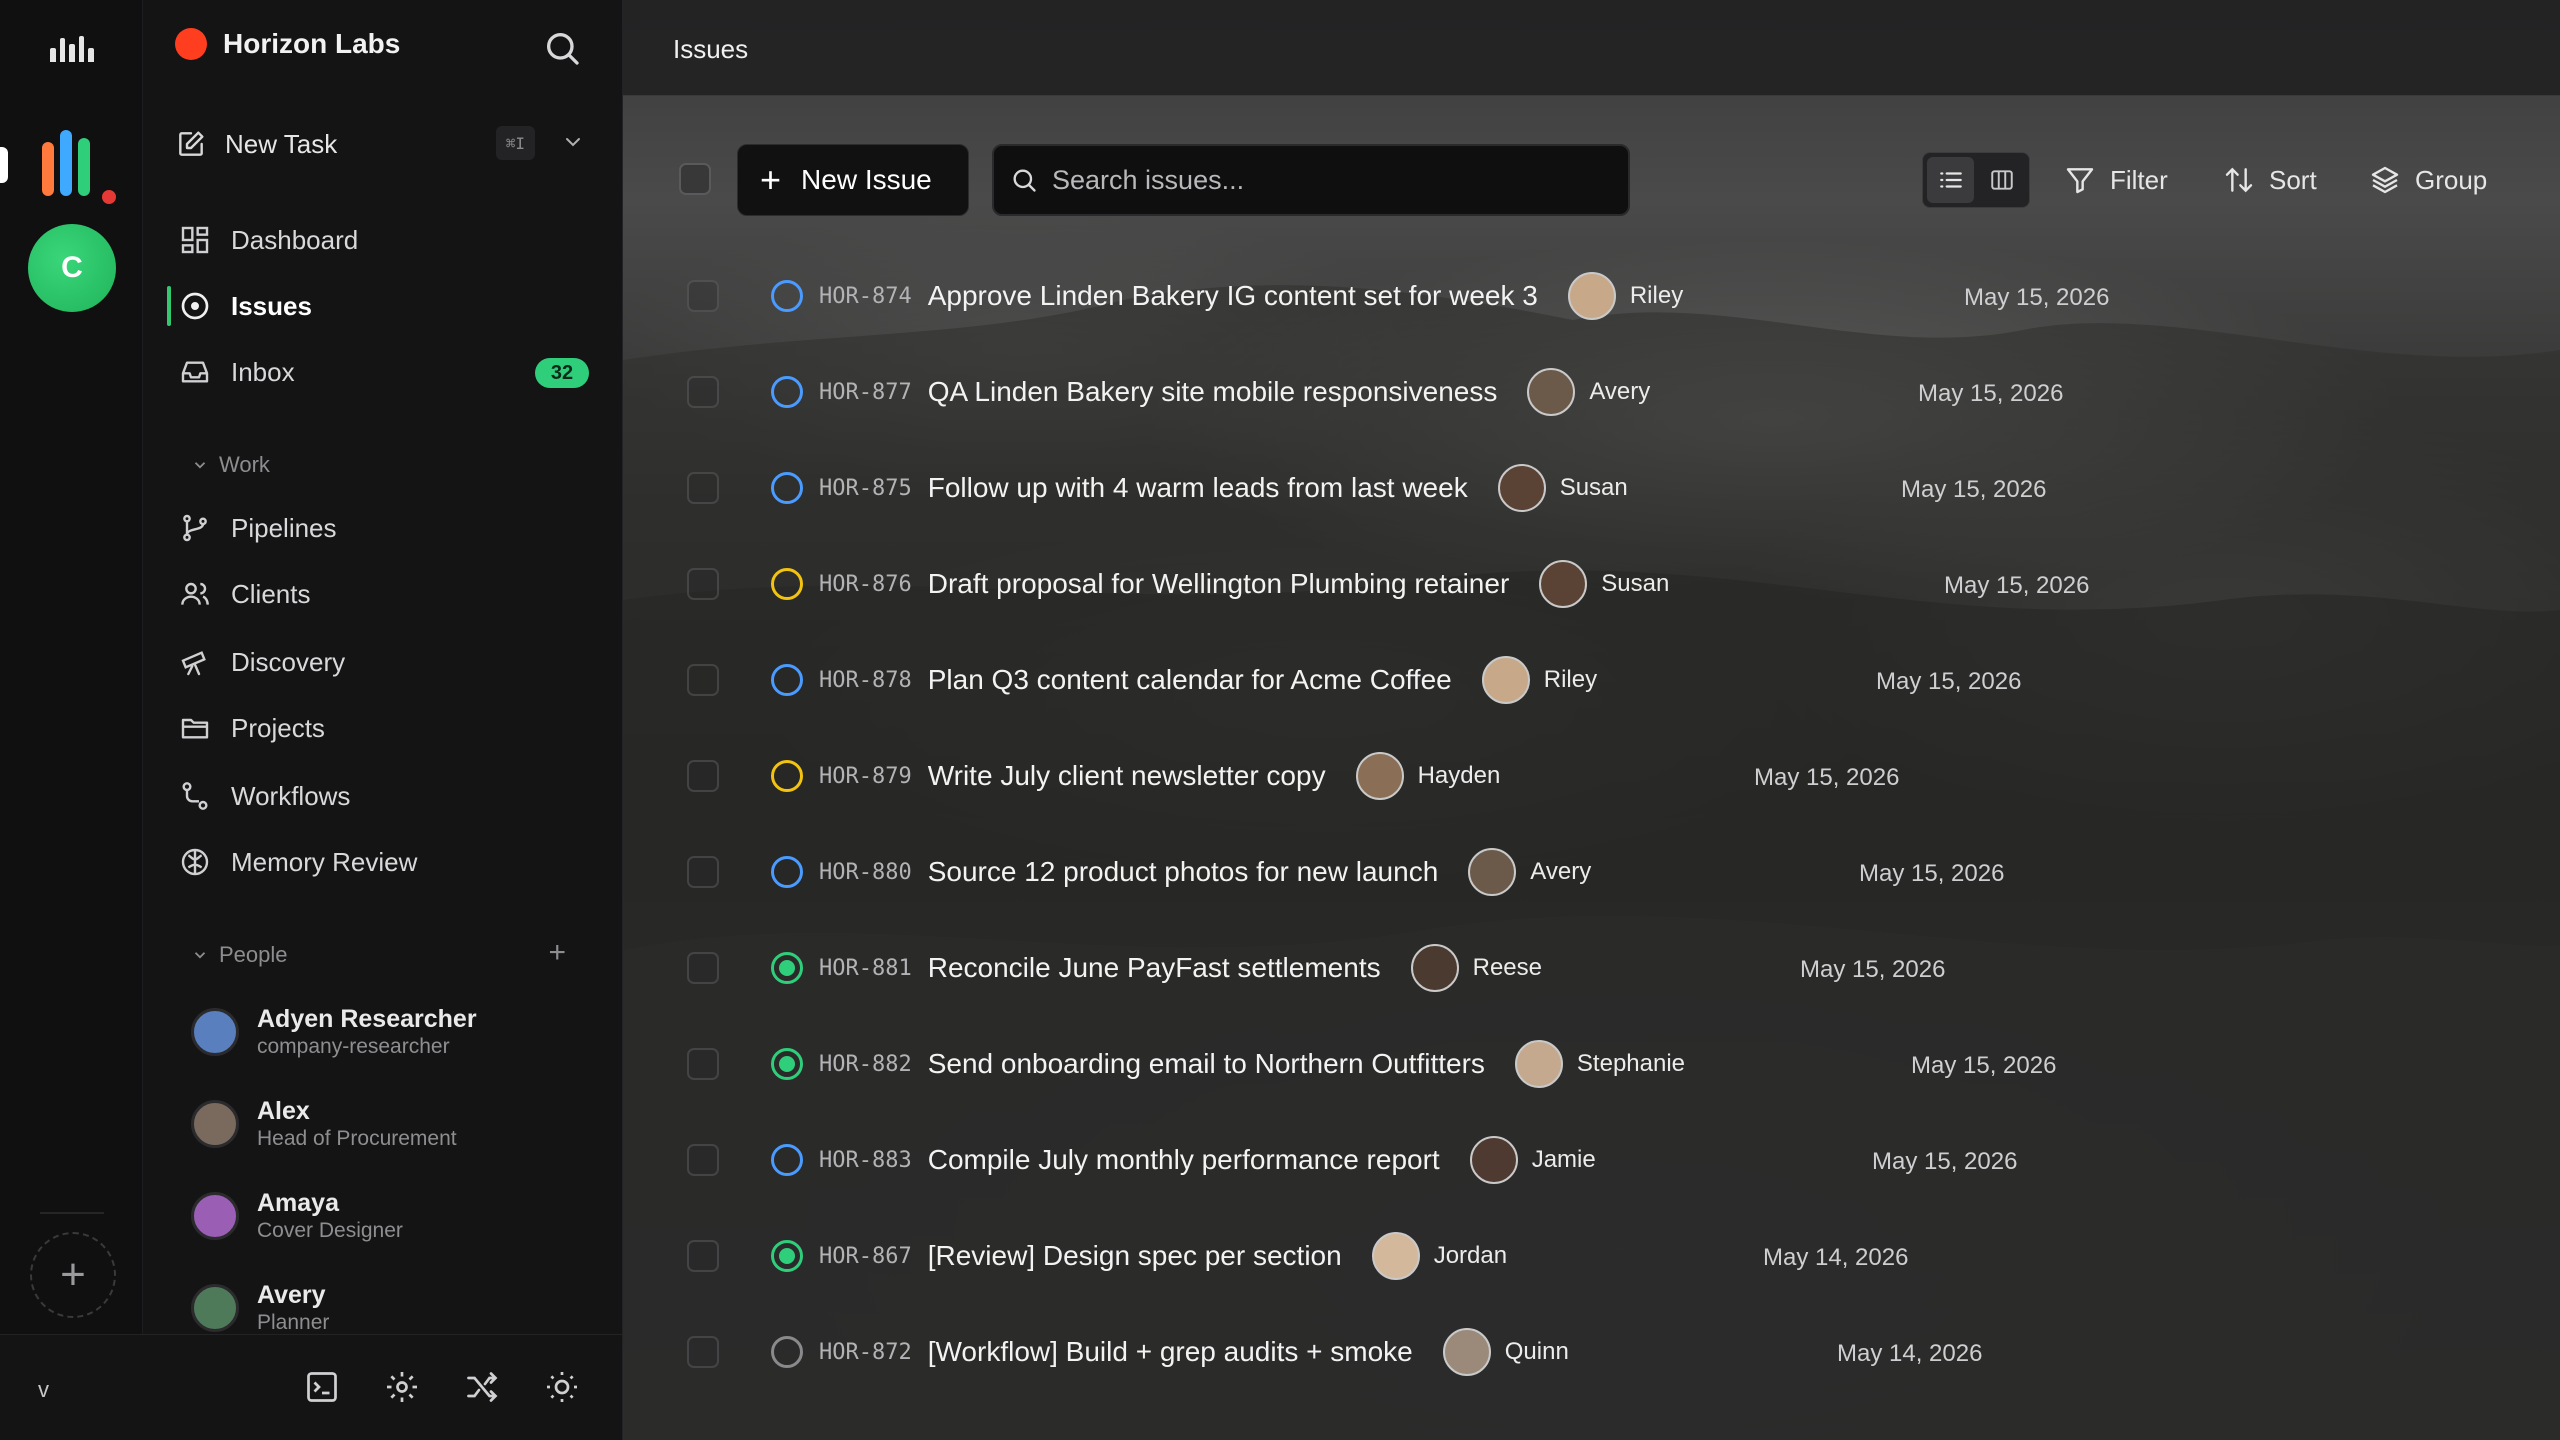 This screenshot has height=1440, width=2560. Describe the element at coordinates (384, 796) in the screenshot. I see `sidebar-item-workflows: Workflows` at that location.